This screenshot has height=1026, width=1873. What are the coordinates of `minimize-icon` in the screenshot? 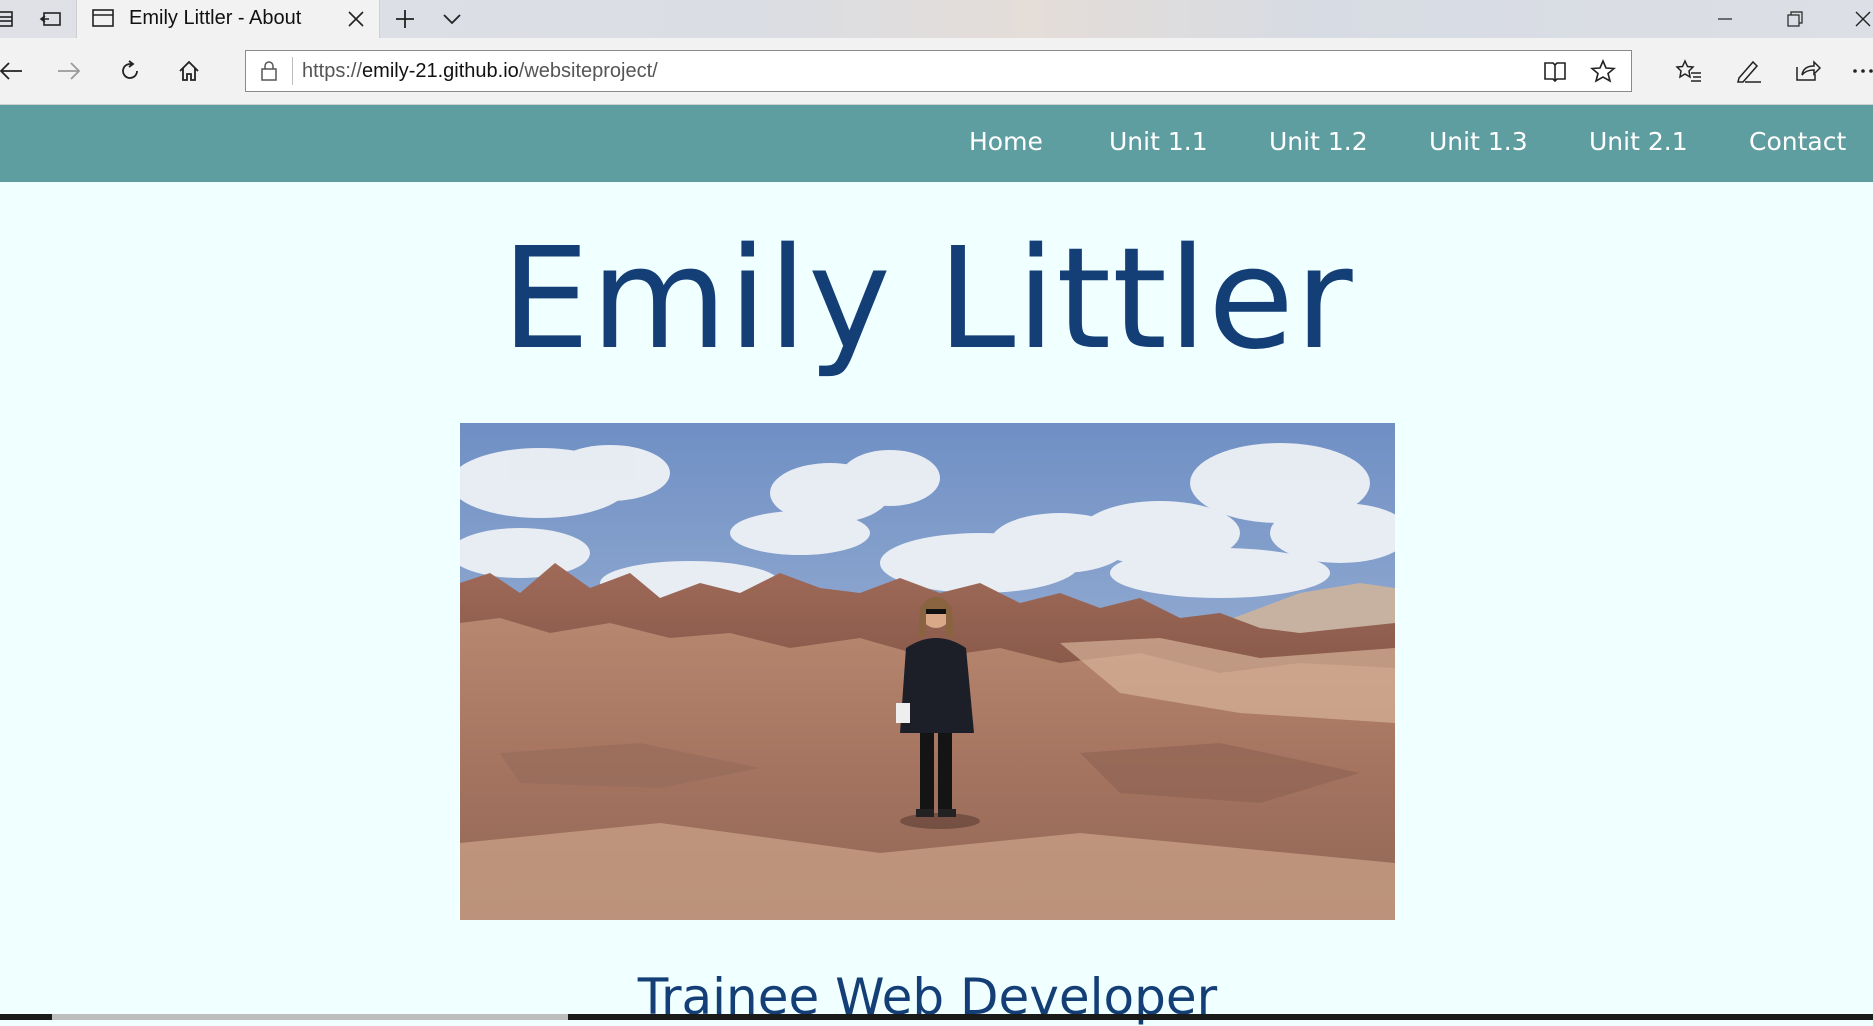 It's located at (1725, 19).